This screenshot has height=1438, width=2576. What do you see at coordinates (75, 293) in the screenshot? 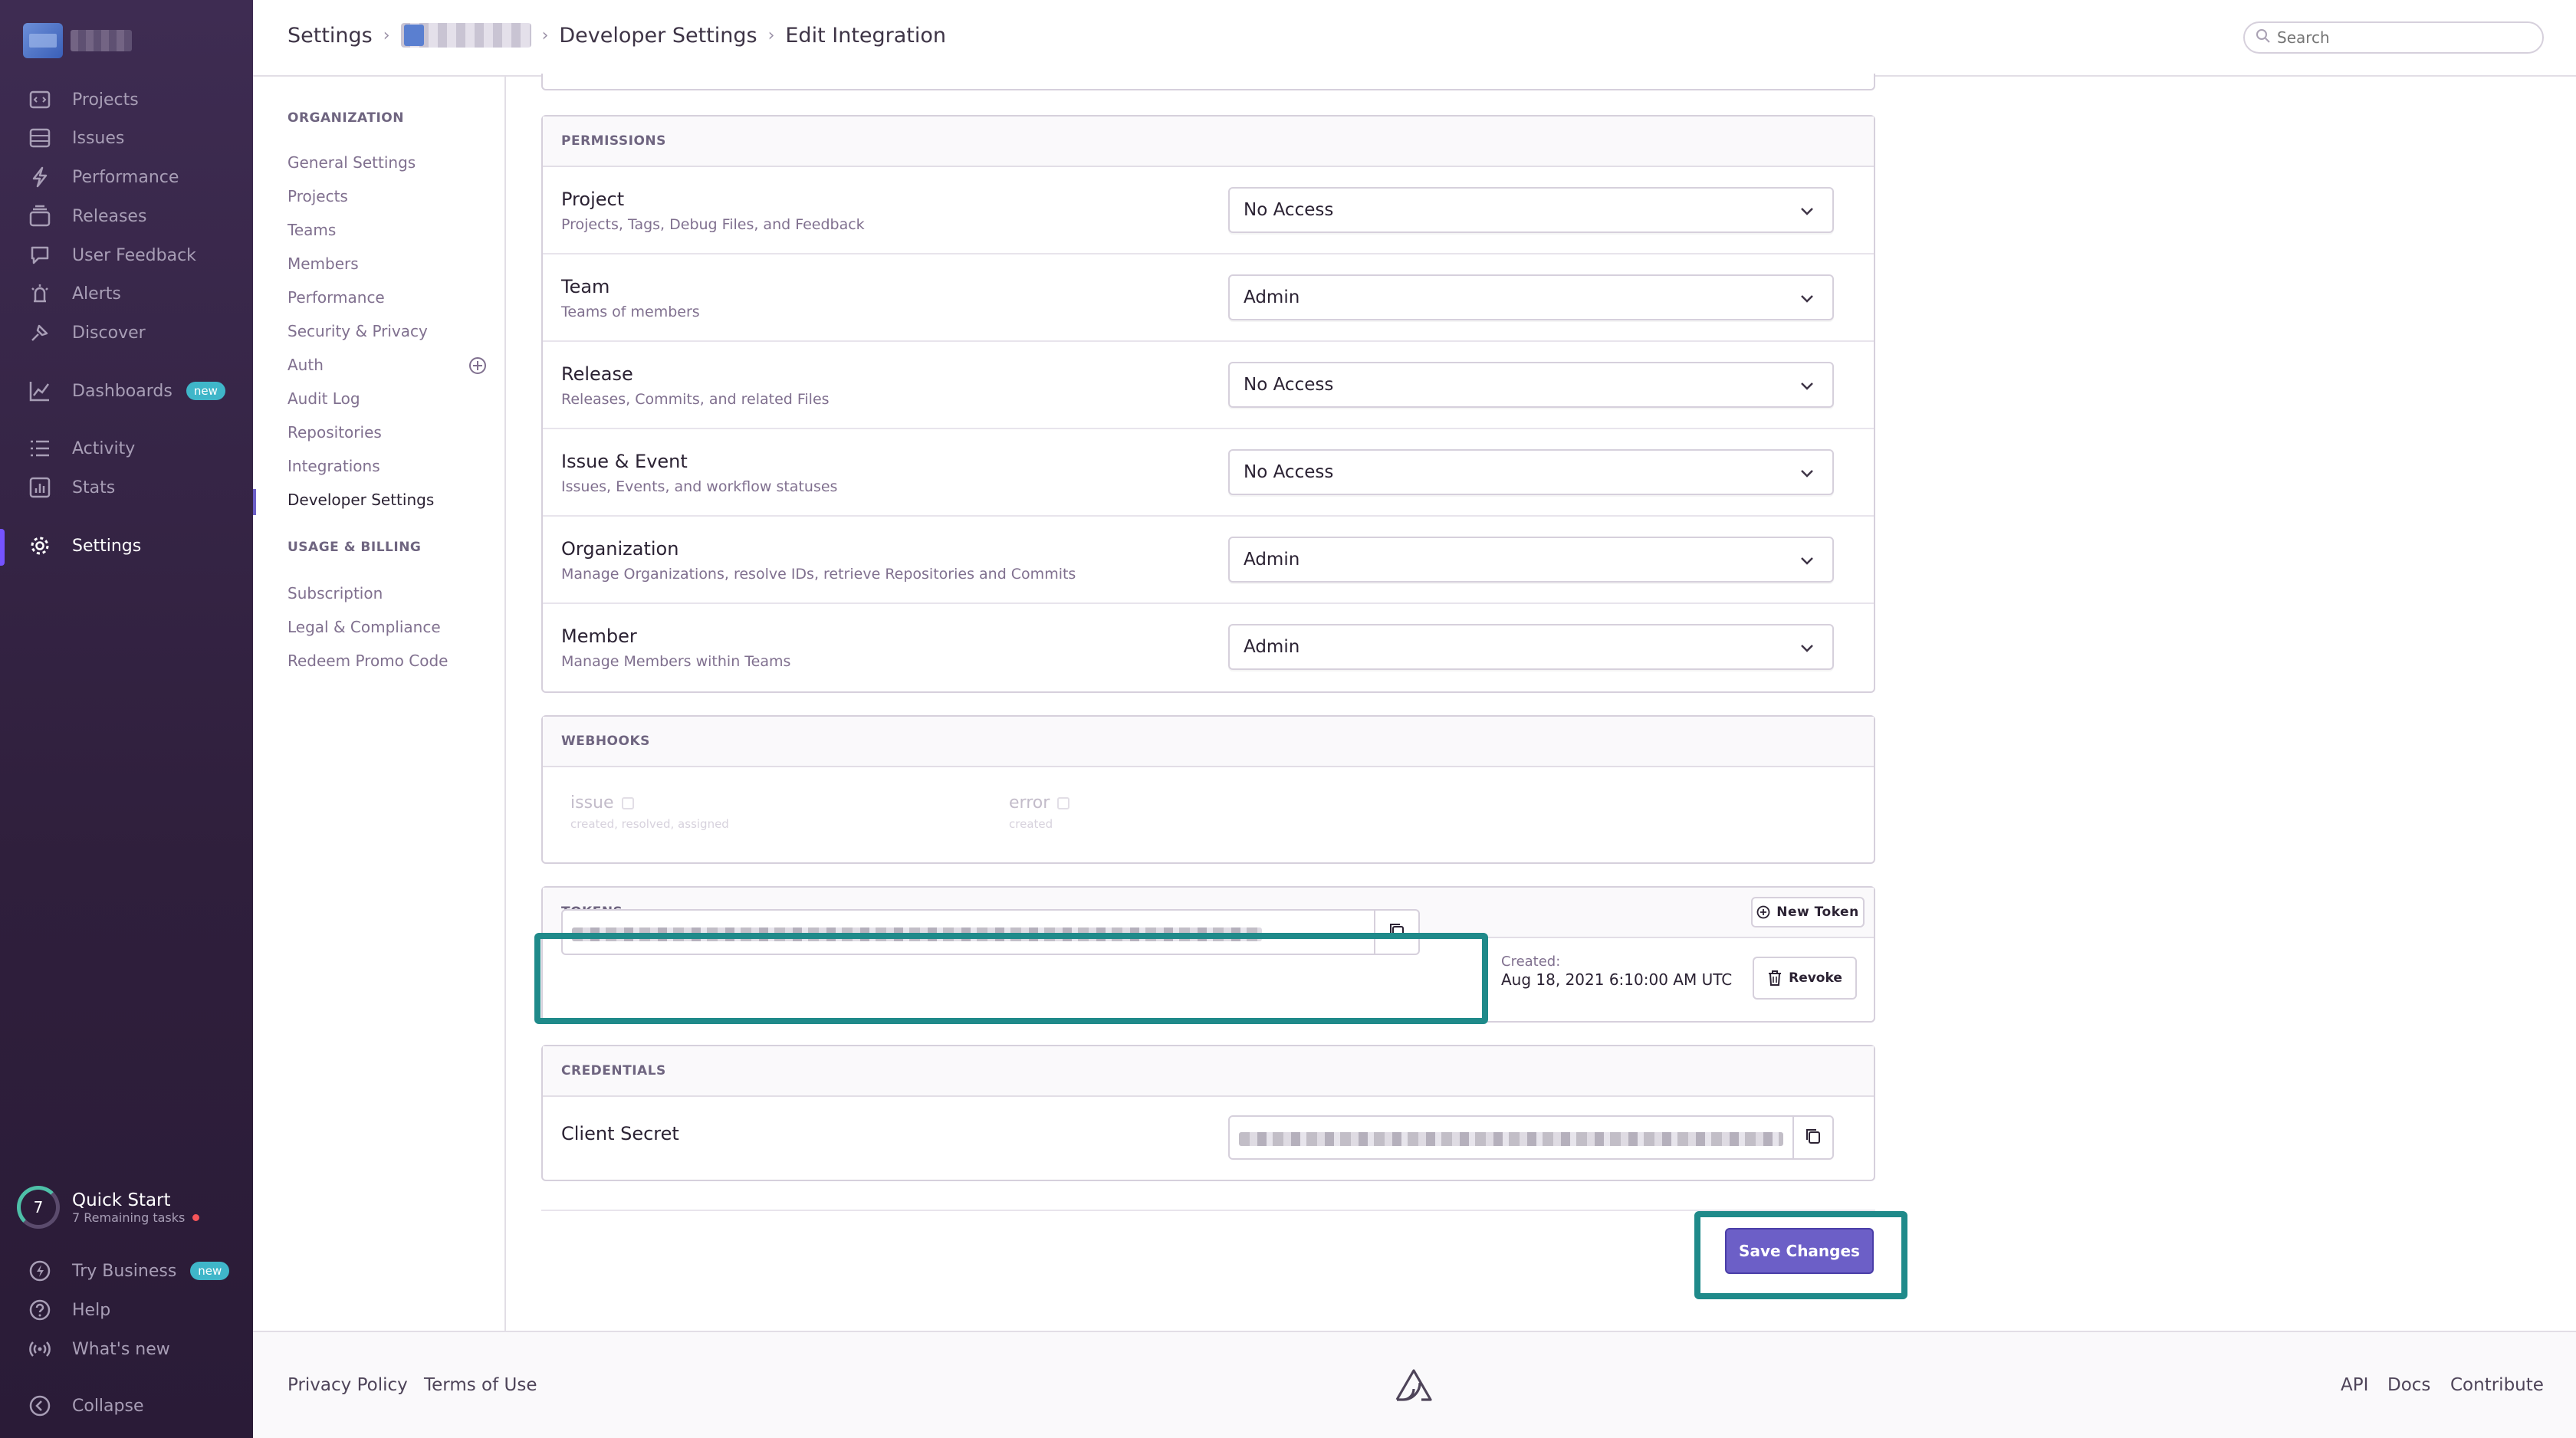
I see `sidebar-item-alerts: Alerts` at bounding box center [75, 293].